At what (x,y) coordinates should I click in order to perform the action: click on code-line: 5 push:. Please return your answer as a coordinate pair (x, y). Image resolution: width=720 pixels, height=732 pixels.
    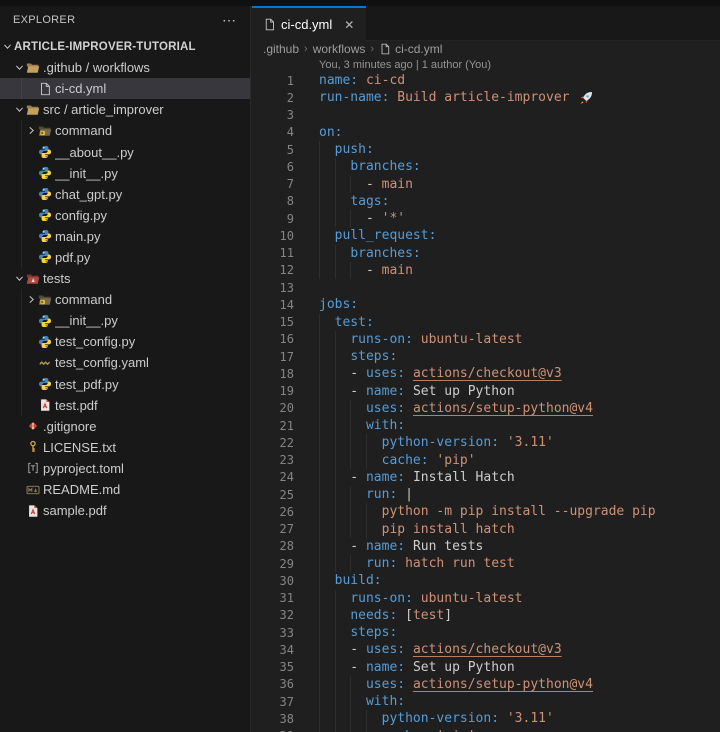
    Looking at the image, I should click on (486, 150).